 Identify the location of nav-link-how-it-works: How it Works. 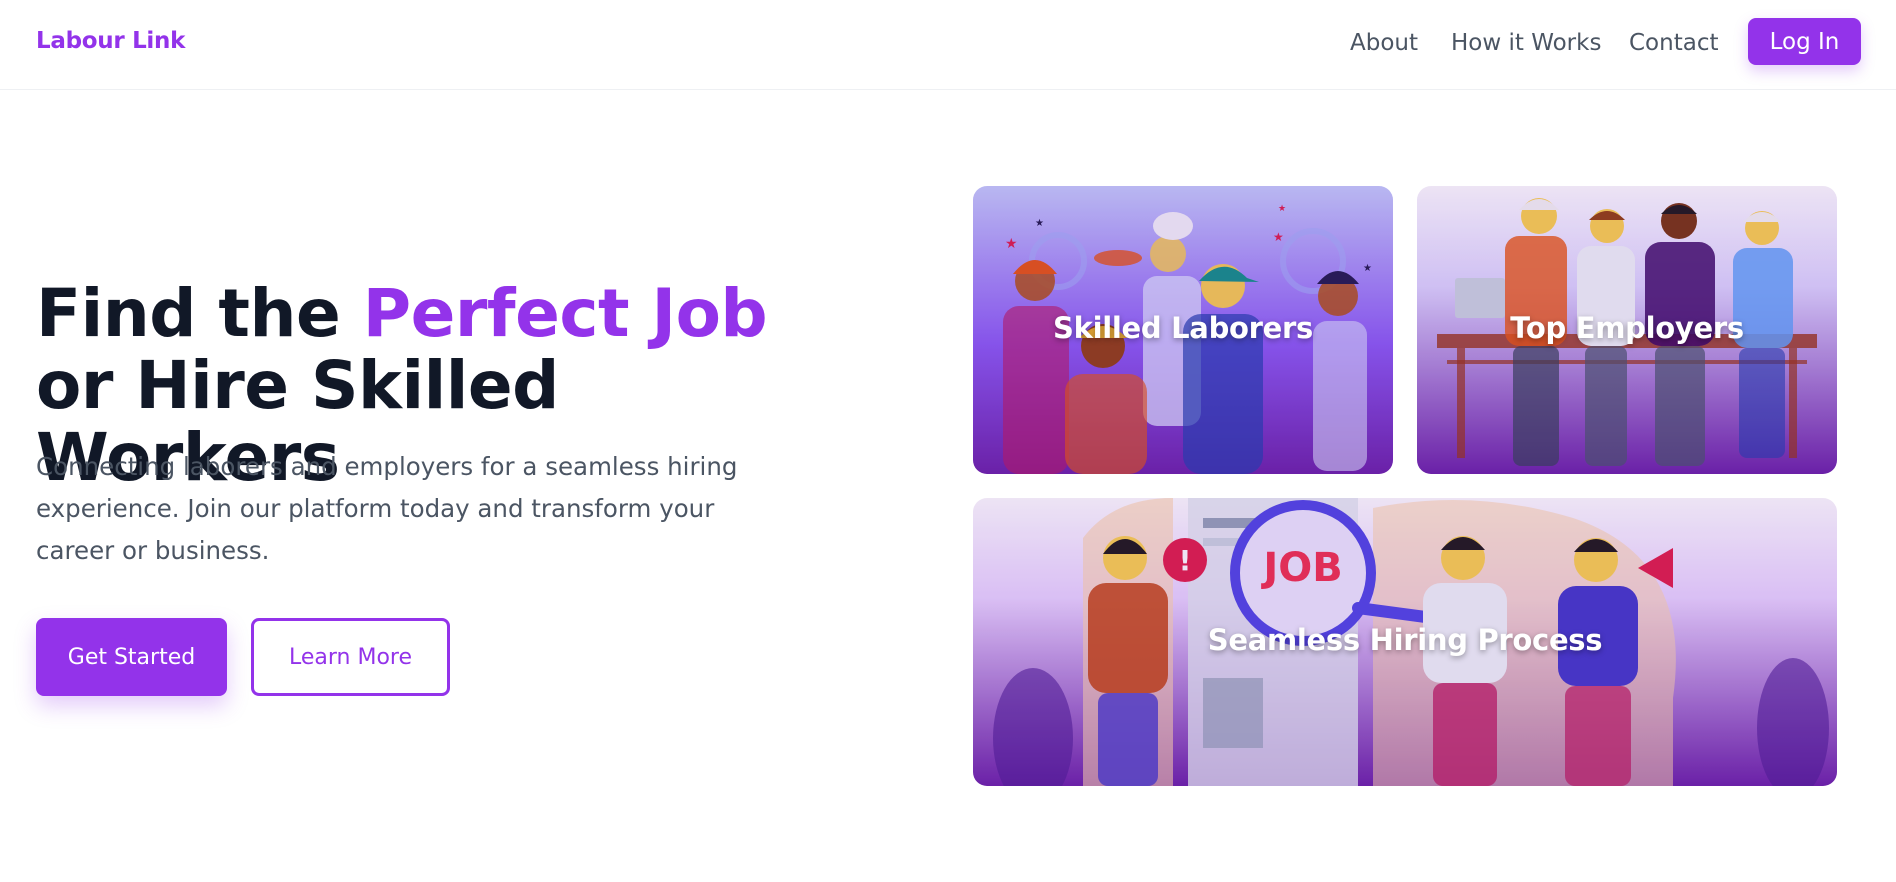
(1526, 43).